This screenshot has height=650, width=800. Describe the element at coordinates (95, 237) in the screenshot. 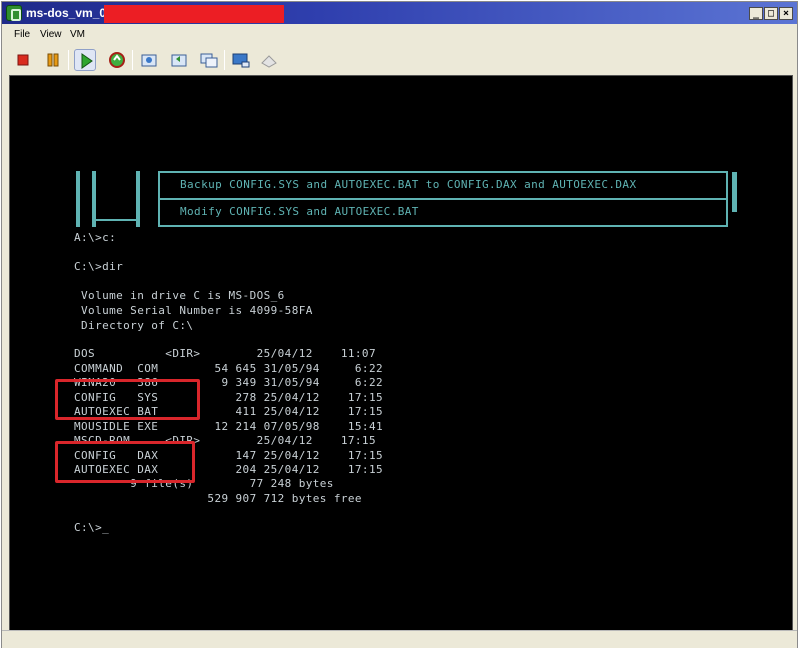

I see `console-line: A:\>c:` at that location.